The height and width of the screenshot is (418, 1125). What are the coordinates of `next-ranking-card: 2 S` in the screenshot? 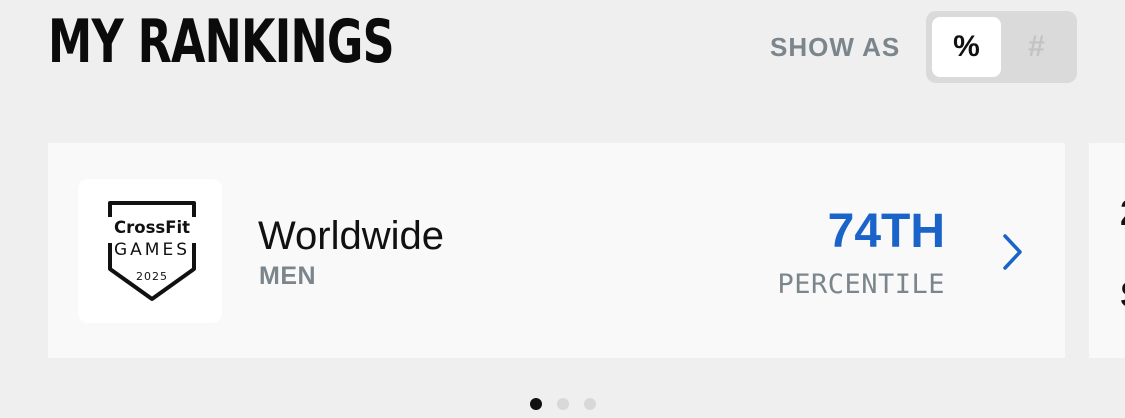 It's located at (1107, 250).